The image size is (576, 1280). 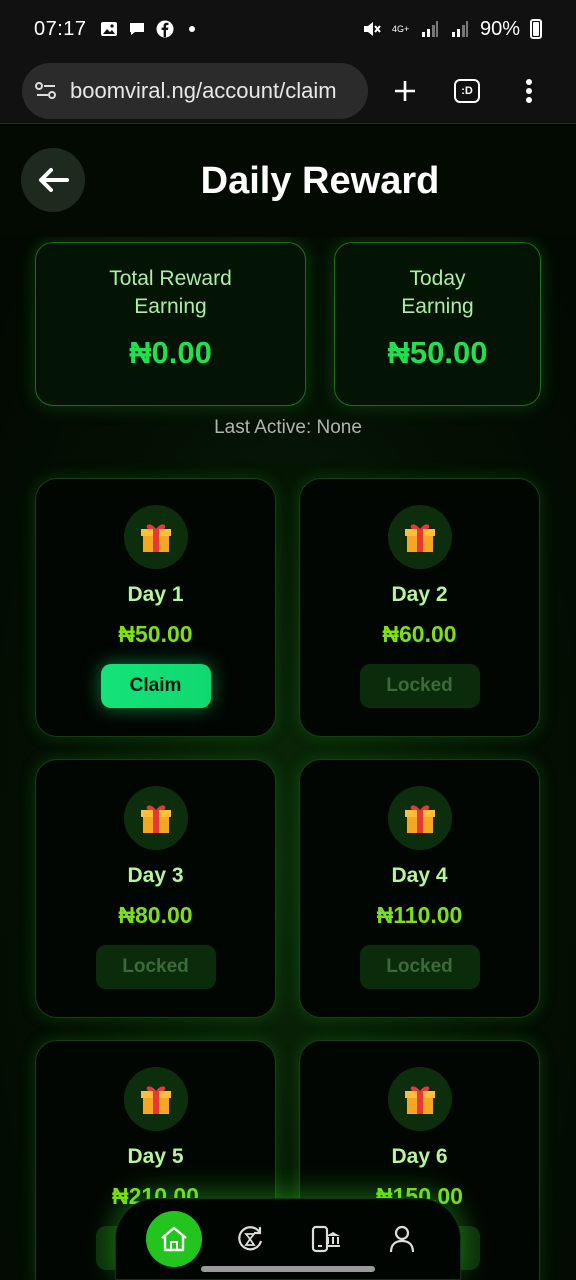 I want to click on day-label: Day 5, so click(x=155, y=1156).